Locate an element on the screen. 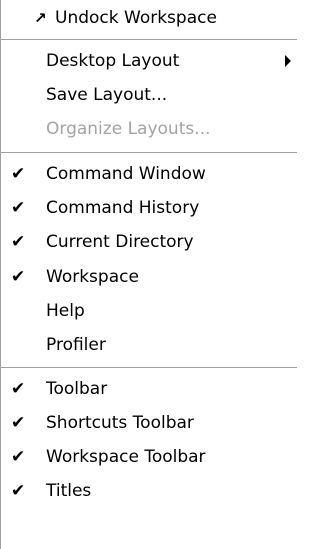  menu-item-workspace-toolbar: ✔ Workspace Toolbar is located at coordinates (149, 457).